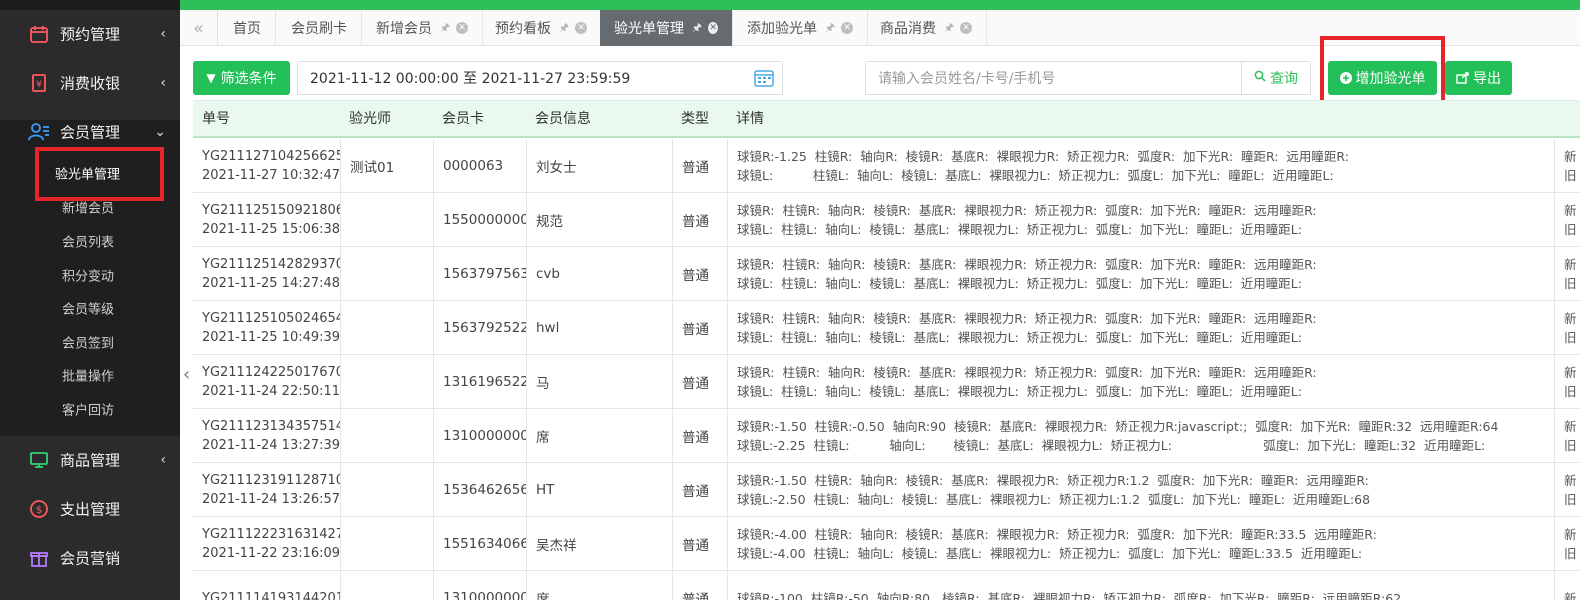  Describe the element at coordinates (801, 28) in the screenshot. I see `tab-add-optometry-order: 添加验光单 🖈 ✕` at that location.